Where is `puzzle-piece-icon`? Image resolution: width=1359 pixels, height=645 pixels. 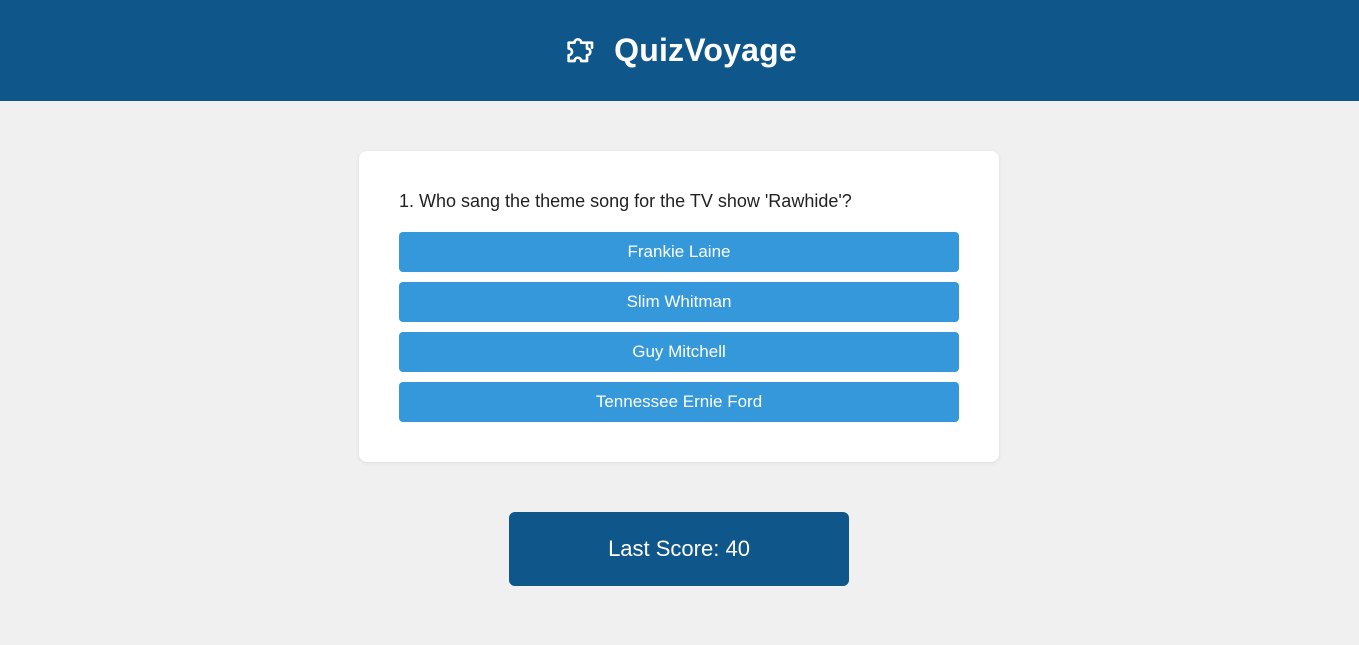 puzzle-piece-icon is located at coordinates (582, 51).